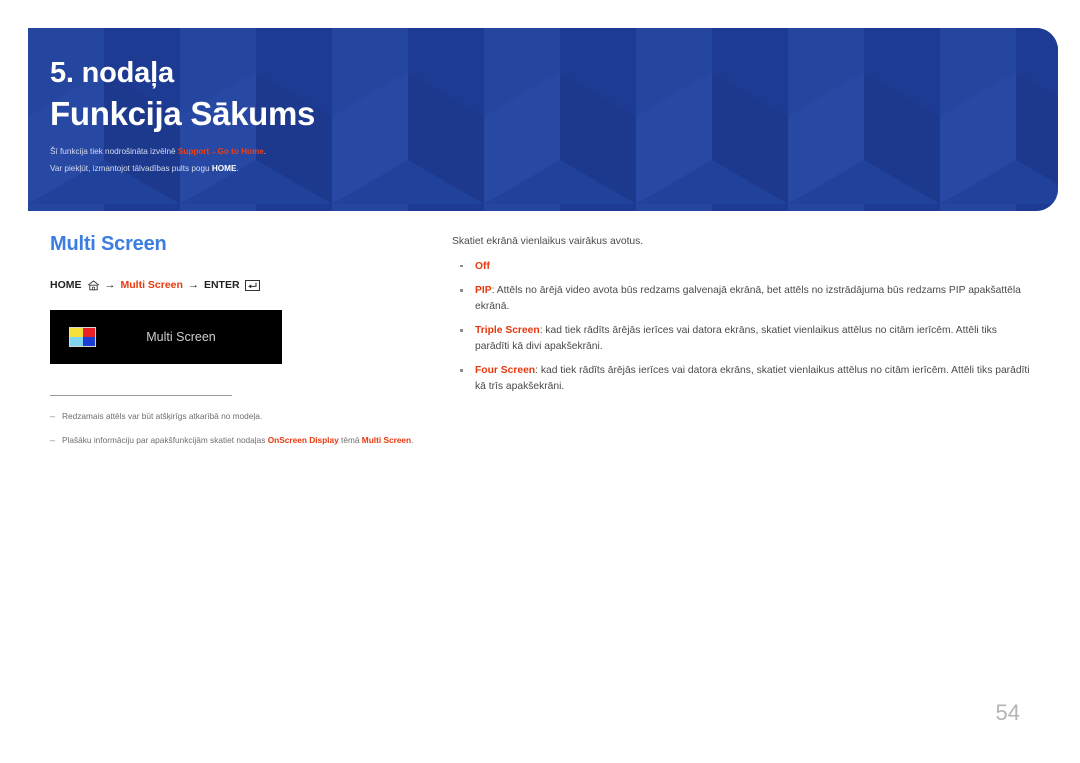 This screenshot has height=763, width=1080. I want to click on banner-note-suffix: ., so click(265, 151).